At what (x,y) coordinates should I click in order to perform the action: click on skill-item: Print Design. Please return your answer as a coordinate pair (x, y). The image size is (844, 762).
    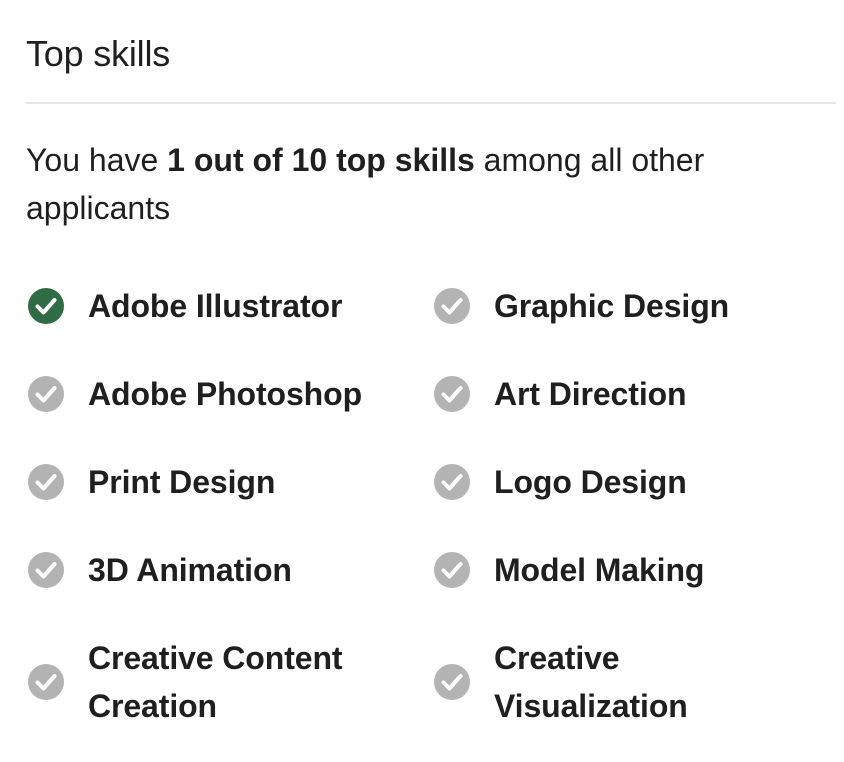
    Looking at the image, I should click on (229, 482).